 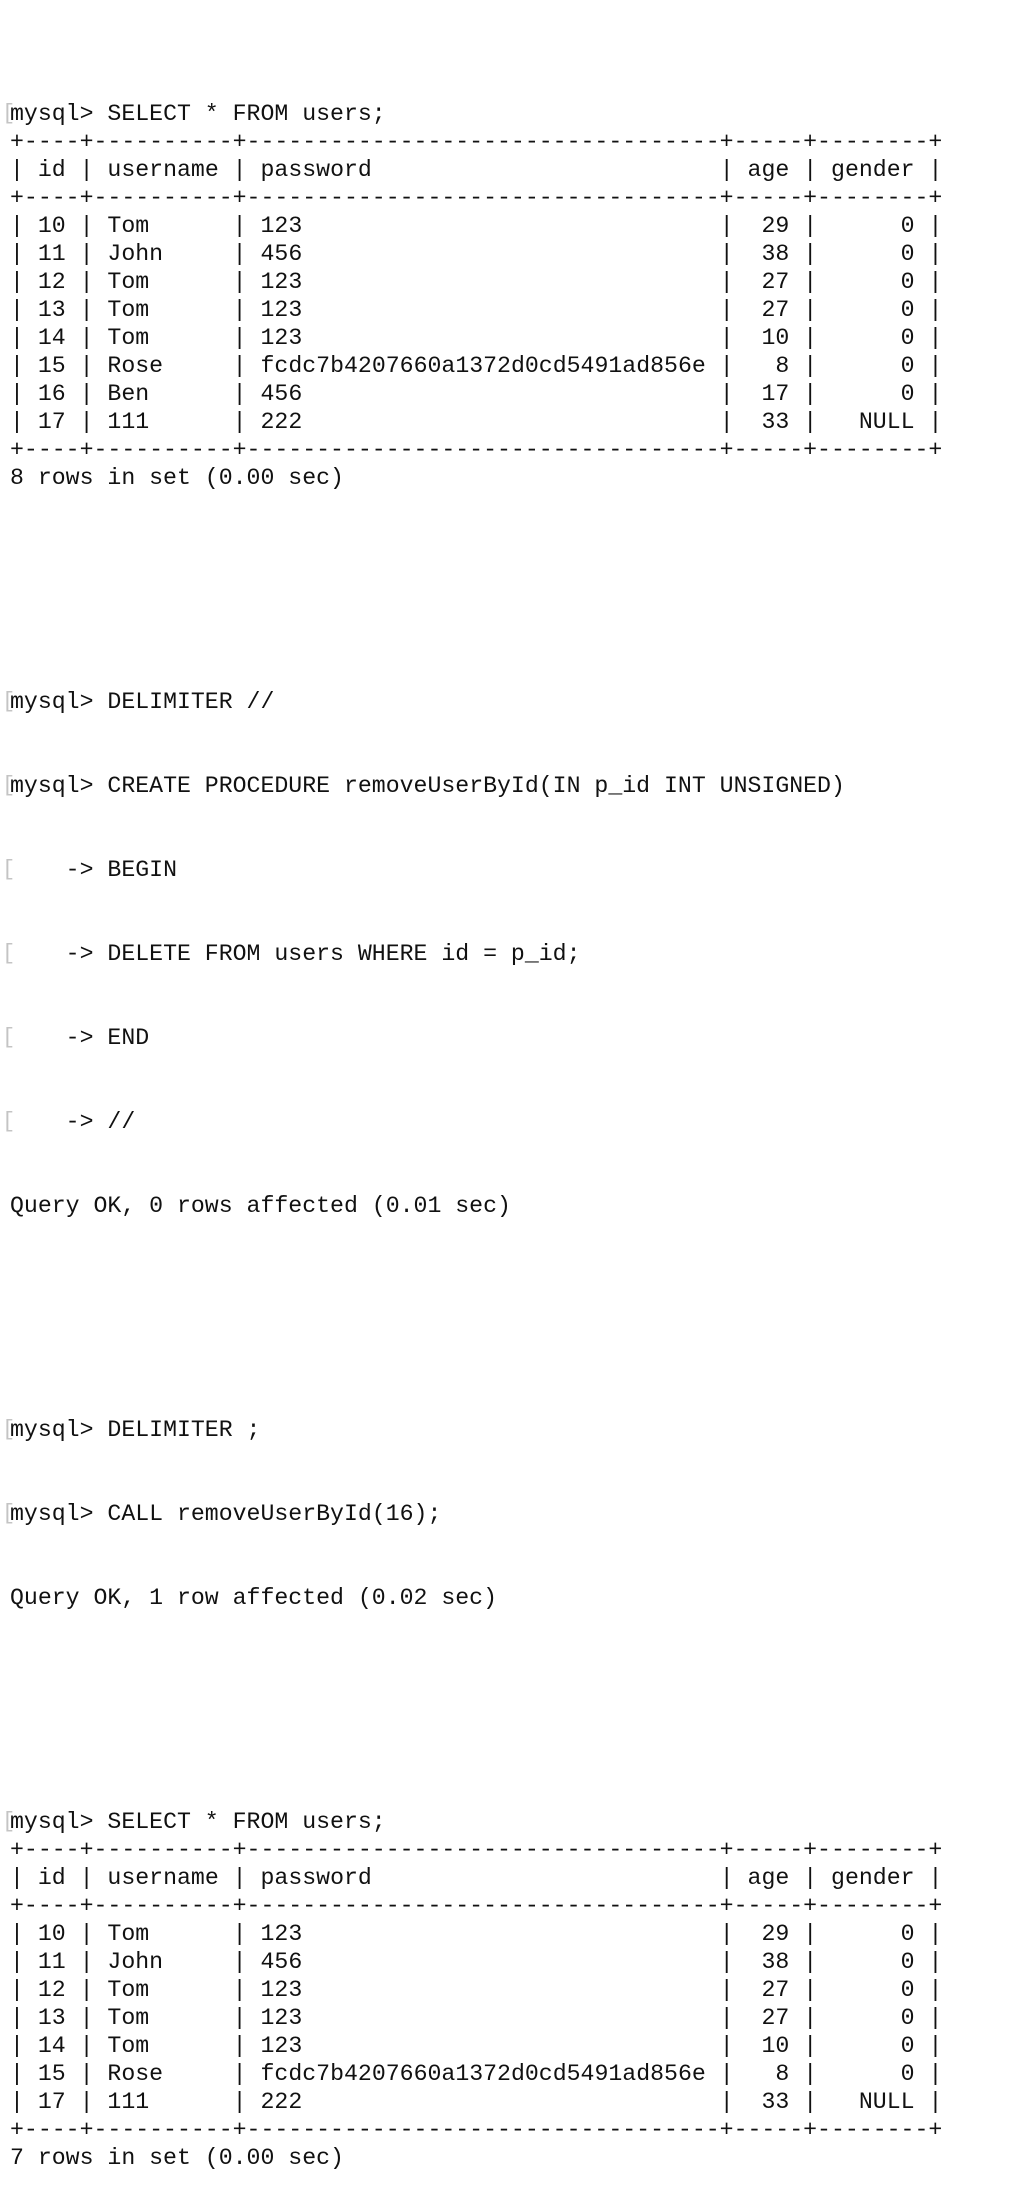 What do you see at coordinates (768, 254) in the screenshot?
I see `cell-age: 38` at bounding box center [768, 254].